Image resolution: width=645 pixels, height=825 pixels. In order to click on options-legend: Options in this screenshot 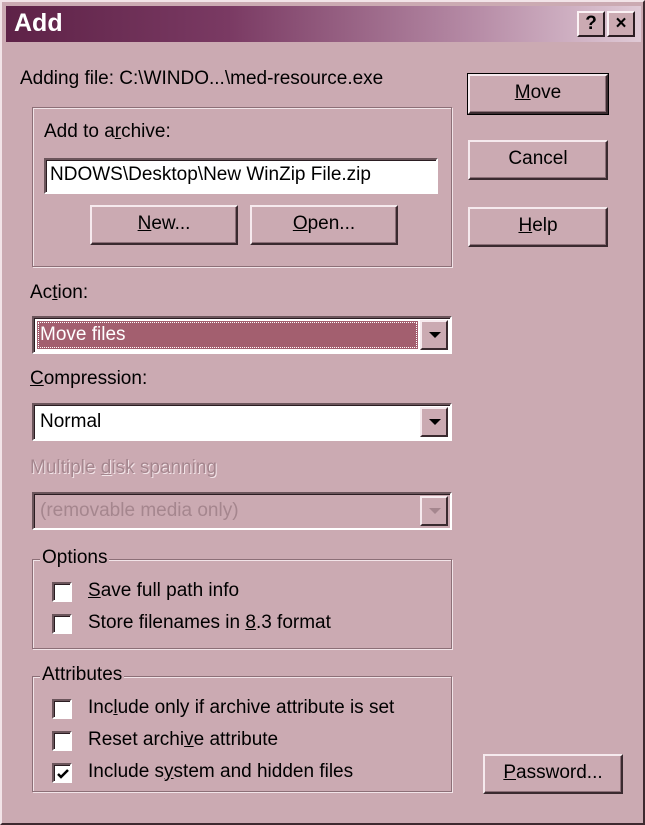, I will do `click(75, 558)`.